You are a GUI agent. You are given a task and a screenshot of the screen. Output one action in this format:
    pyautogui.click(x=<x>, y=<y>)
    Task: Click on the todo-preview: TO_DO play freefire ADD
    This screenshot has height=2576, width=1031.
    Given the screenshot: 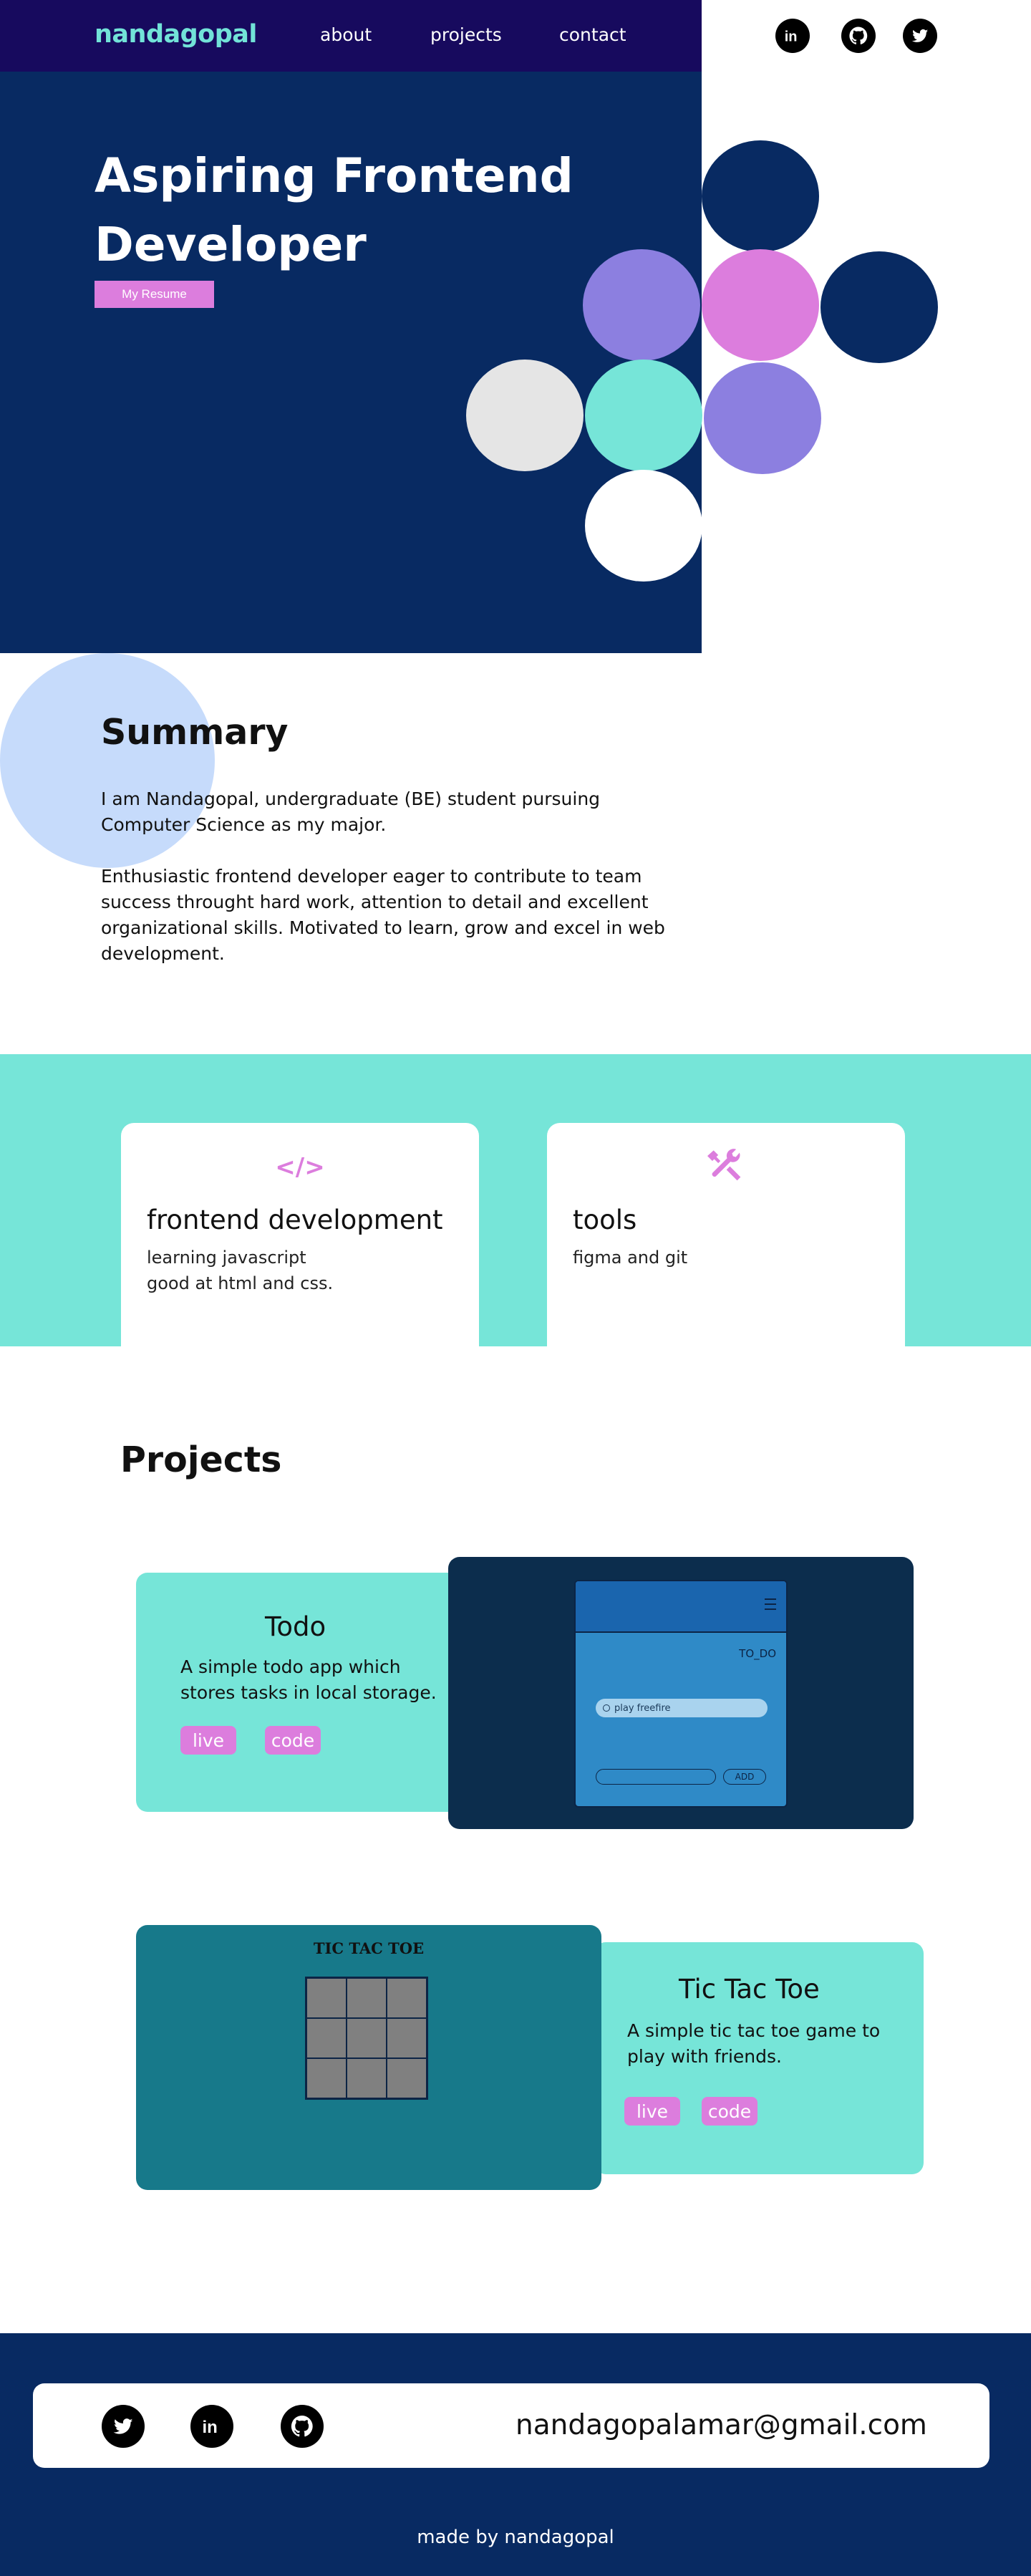 What is the action you would take?
    pyautogui.click(x=681, y=1693)
    